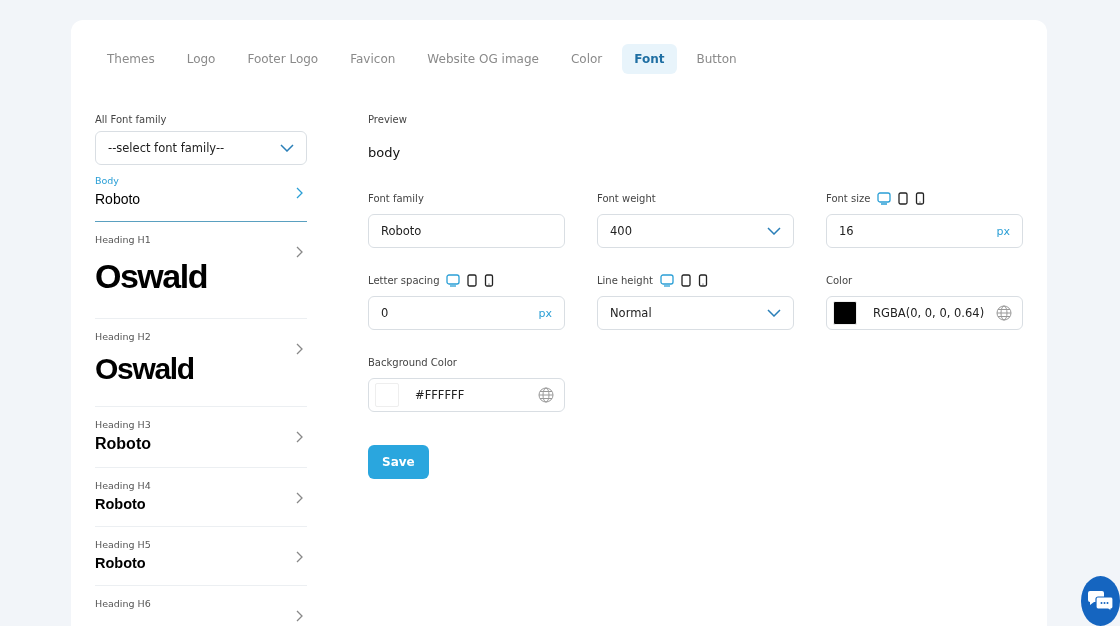 This screenshot has height=626, width=1120. I want to click on field-label: Line height, so click(625, 280).